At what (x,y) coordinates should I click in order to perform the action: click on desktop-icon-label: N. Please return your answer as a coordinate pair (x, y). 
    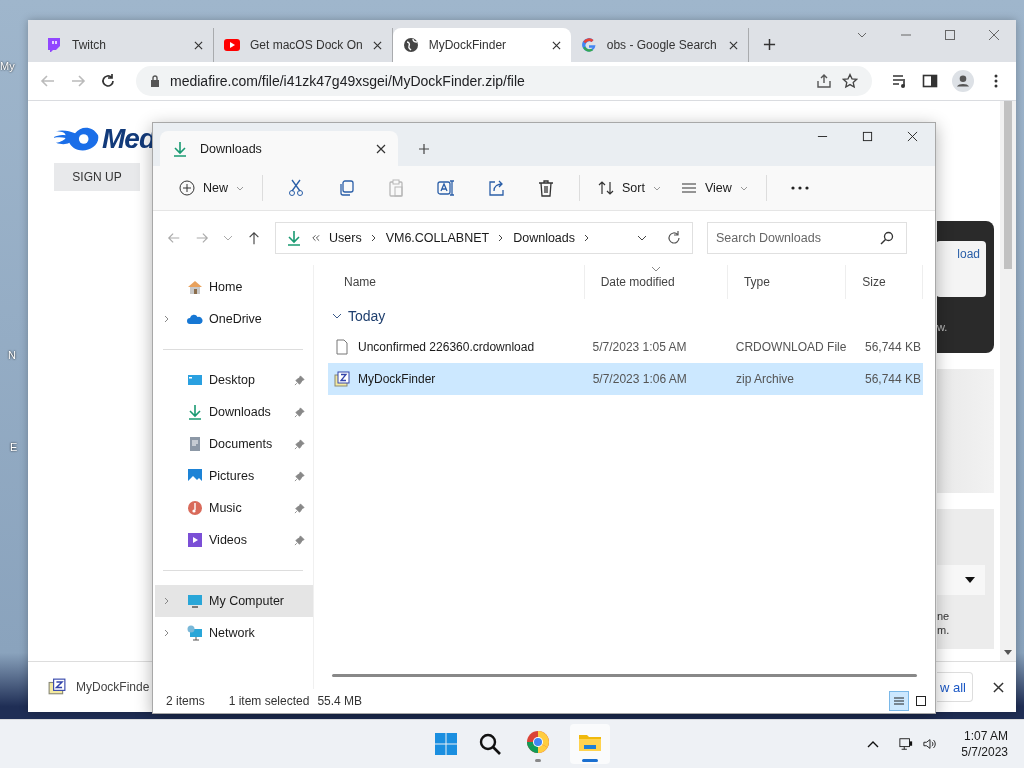
    Looking at the image, I should click on (12, 355).